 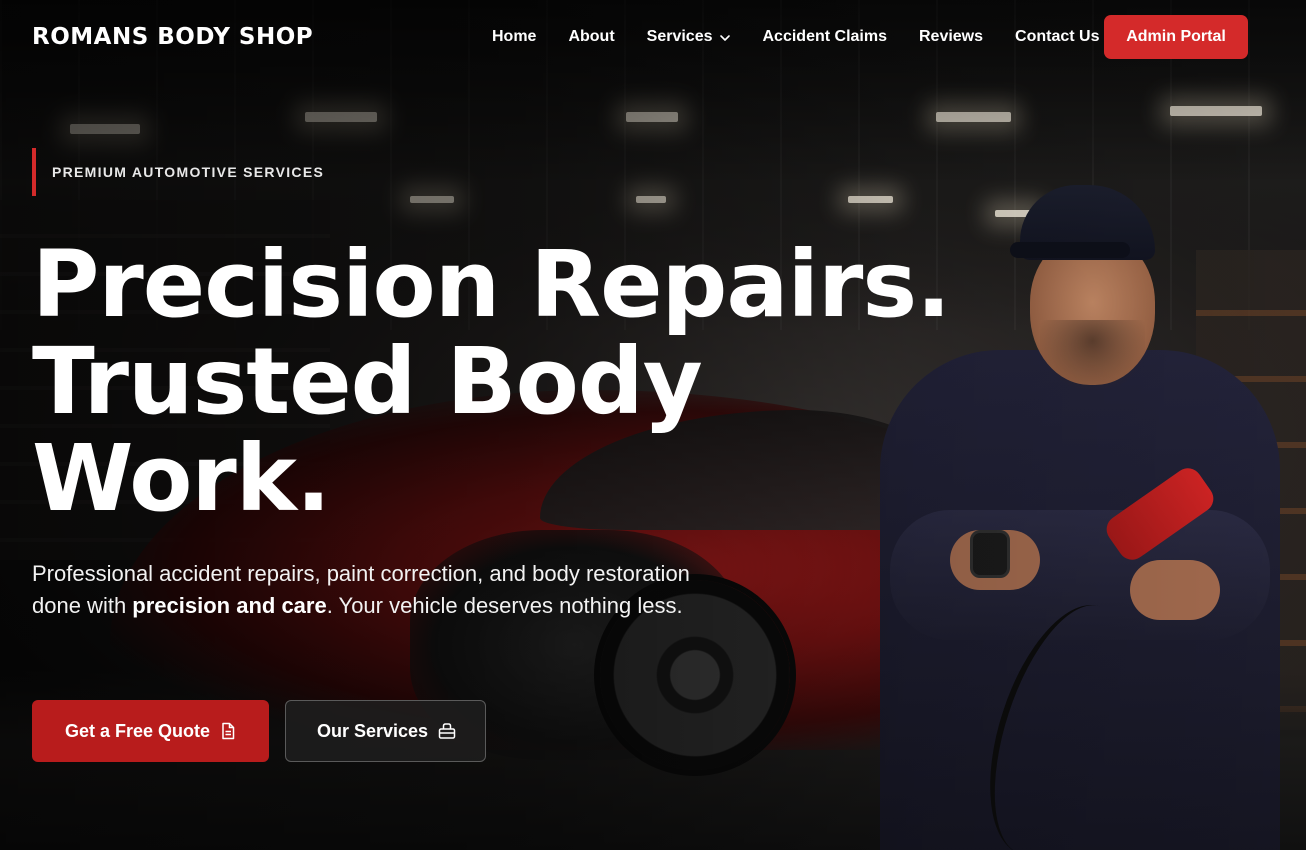 I want to click on chevron-down-icon, so click(x=725, y=37).